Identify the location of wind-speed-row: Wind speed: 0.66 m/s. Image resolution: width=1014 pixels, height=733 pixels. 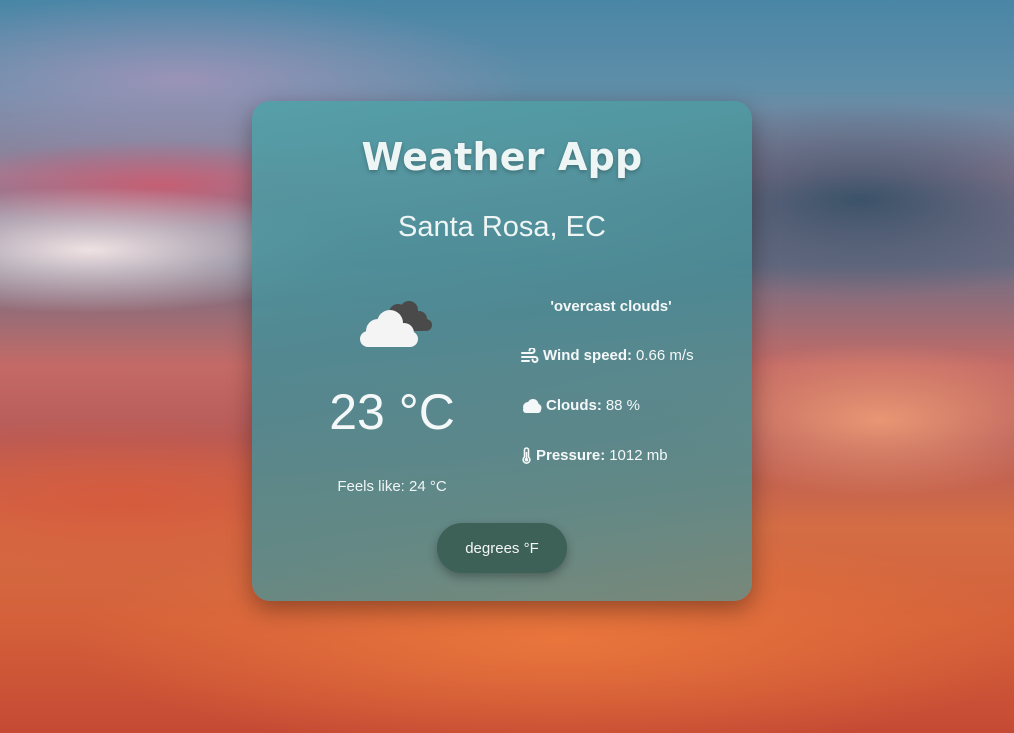
(607, 355).